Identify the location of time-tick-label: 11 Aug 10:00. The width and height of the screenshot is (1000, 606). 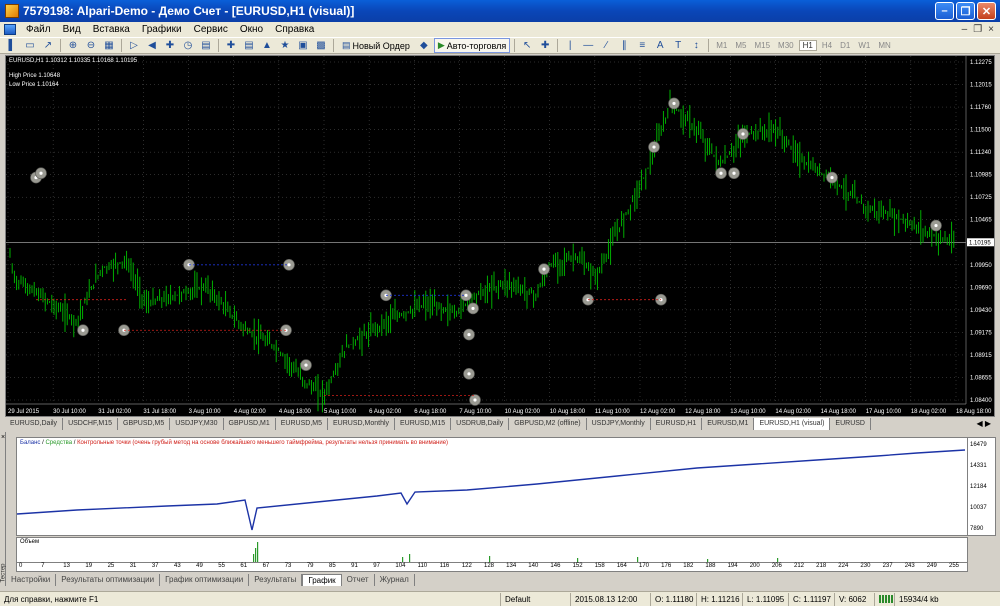
(613, 412).